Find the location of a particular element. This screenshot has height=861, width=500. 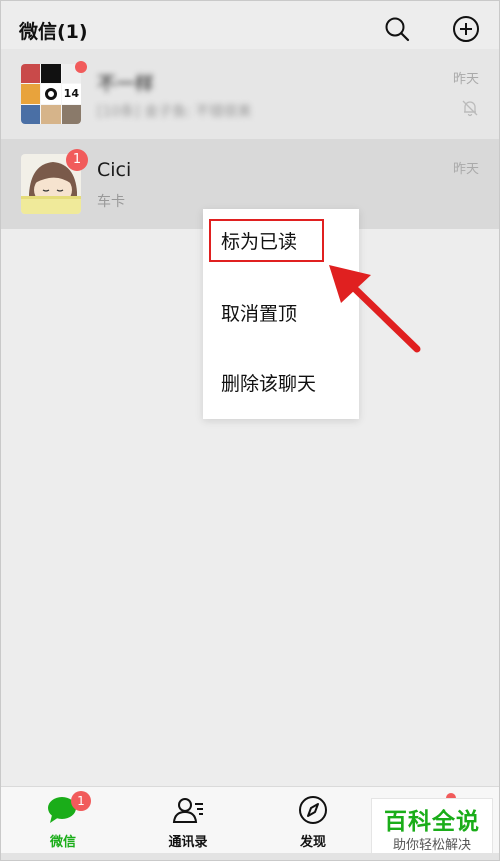

chat-name: 不一样 is located at coordinates (126, 84).